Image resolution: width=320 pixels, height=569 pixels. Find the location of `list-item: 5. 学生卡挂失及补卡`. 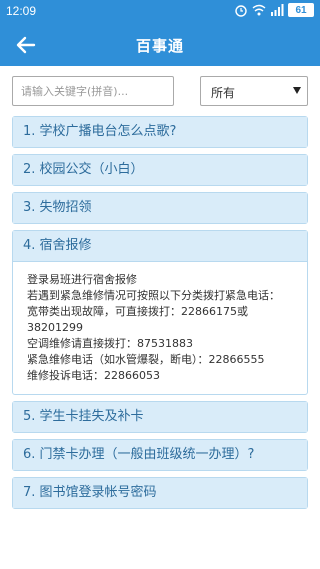

list-item: 5. 学生卡挂失及补卡 is located at coordinates (160, 417).